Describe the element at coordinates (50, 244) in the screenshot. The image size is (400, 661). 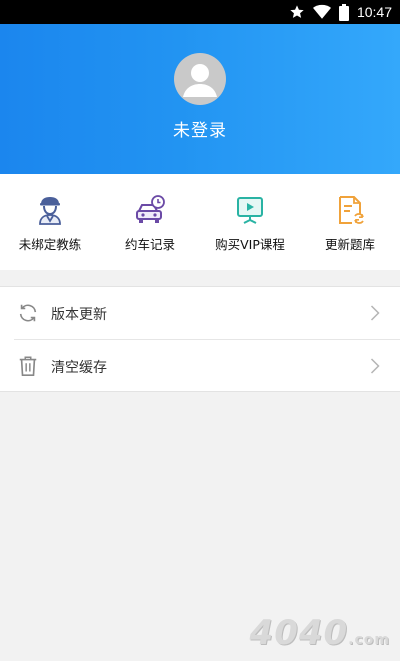
I see `quick-item-label: 未绑定教练` at that location.